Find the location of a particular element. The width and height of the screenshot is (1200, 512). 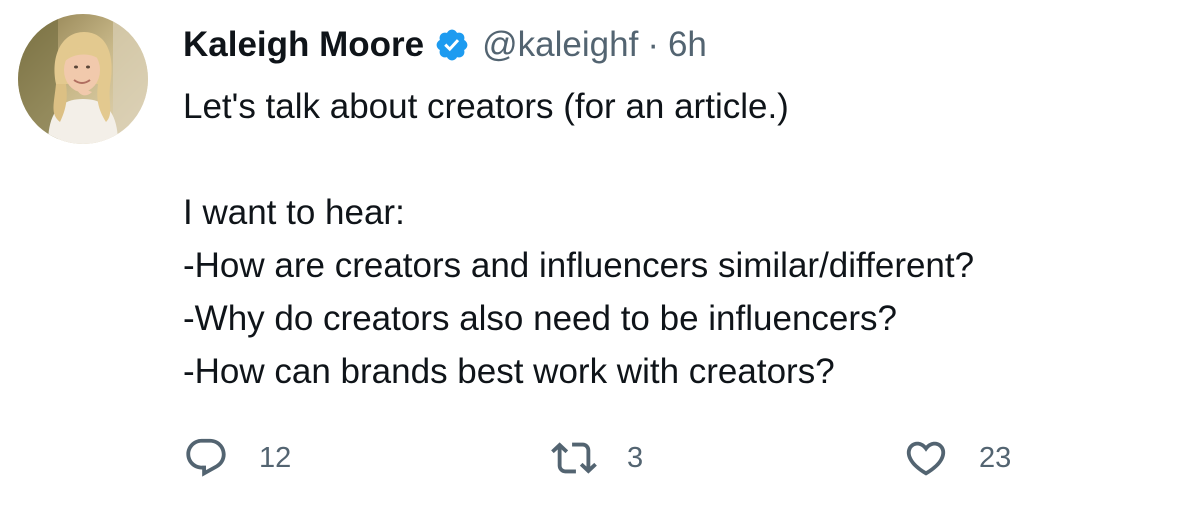

retweet-icon is located at coordinates (574, 458).